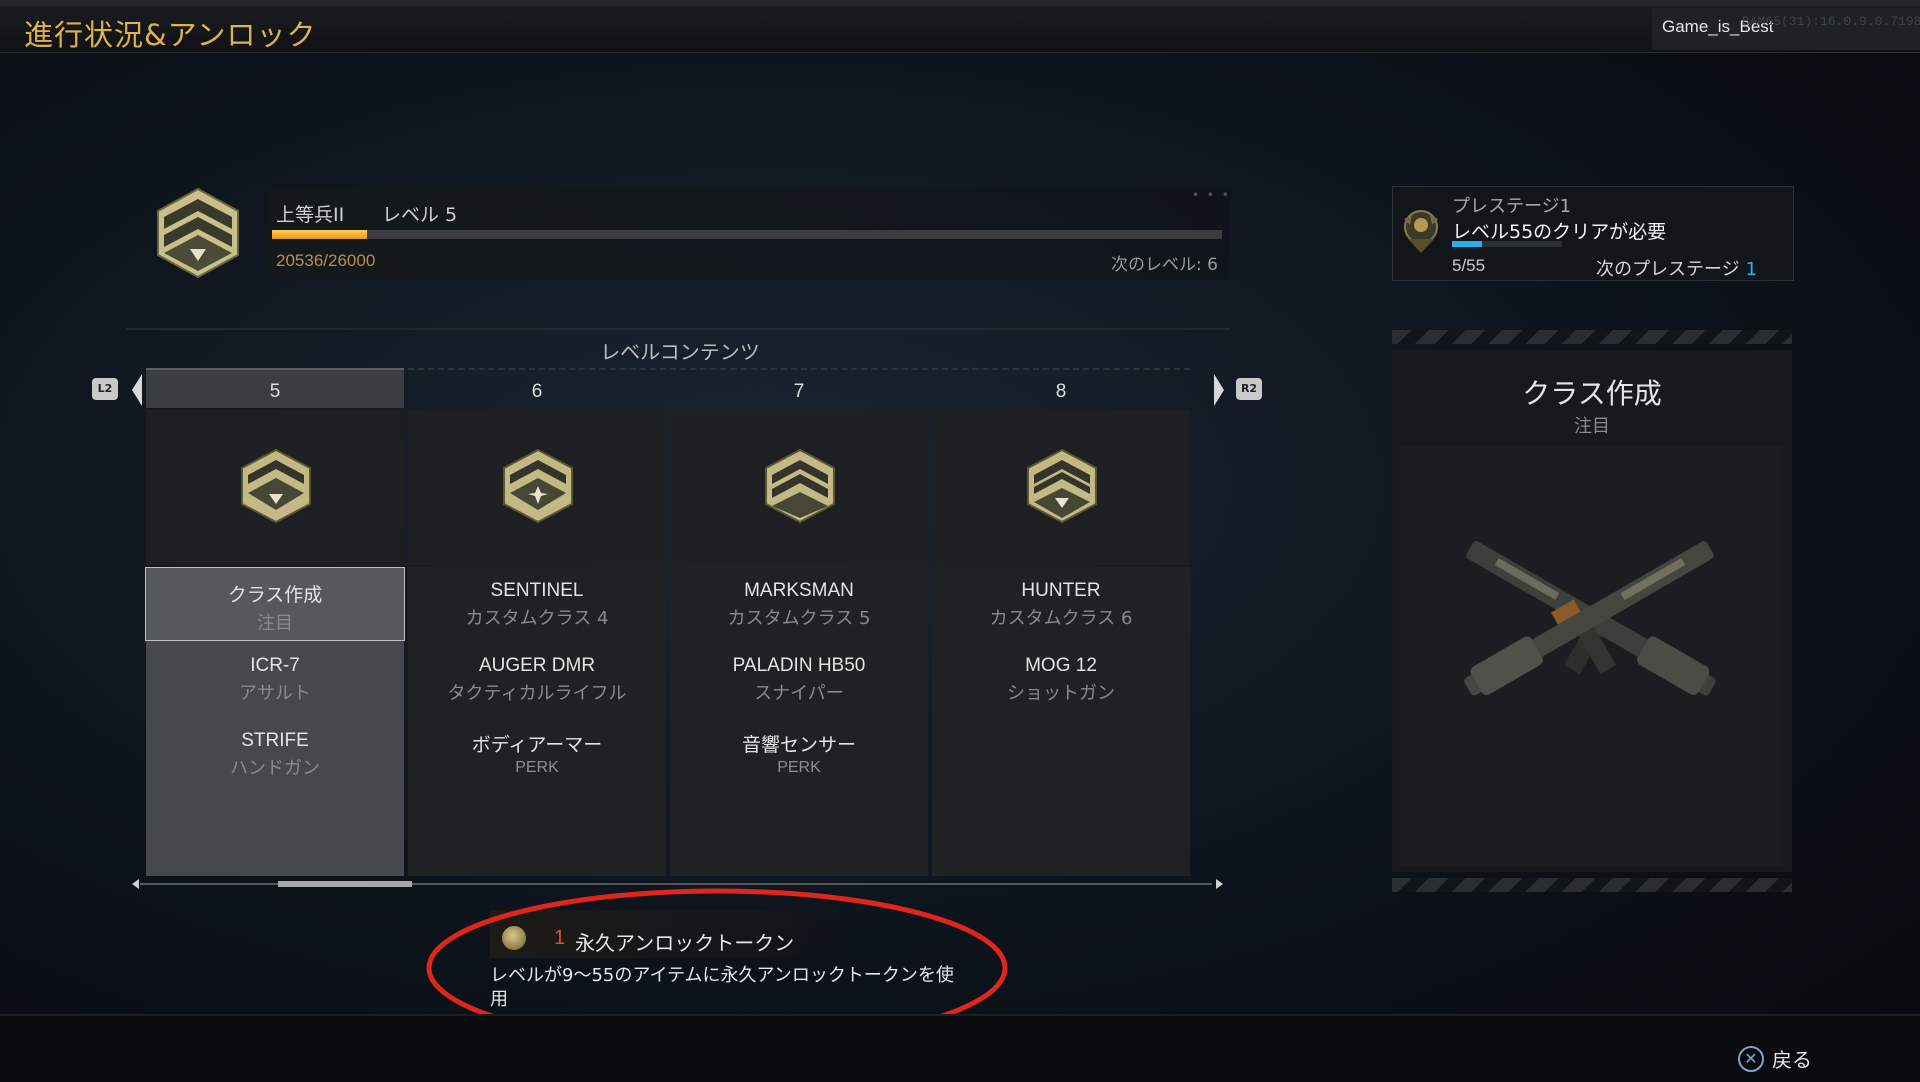 Image resolution: width=1920 pixels, height=1082 pixels. Describe the element at coordinates (137, 390) in the screenshot. I see `scroll-left-arrow-icon` at that location.